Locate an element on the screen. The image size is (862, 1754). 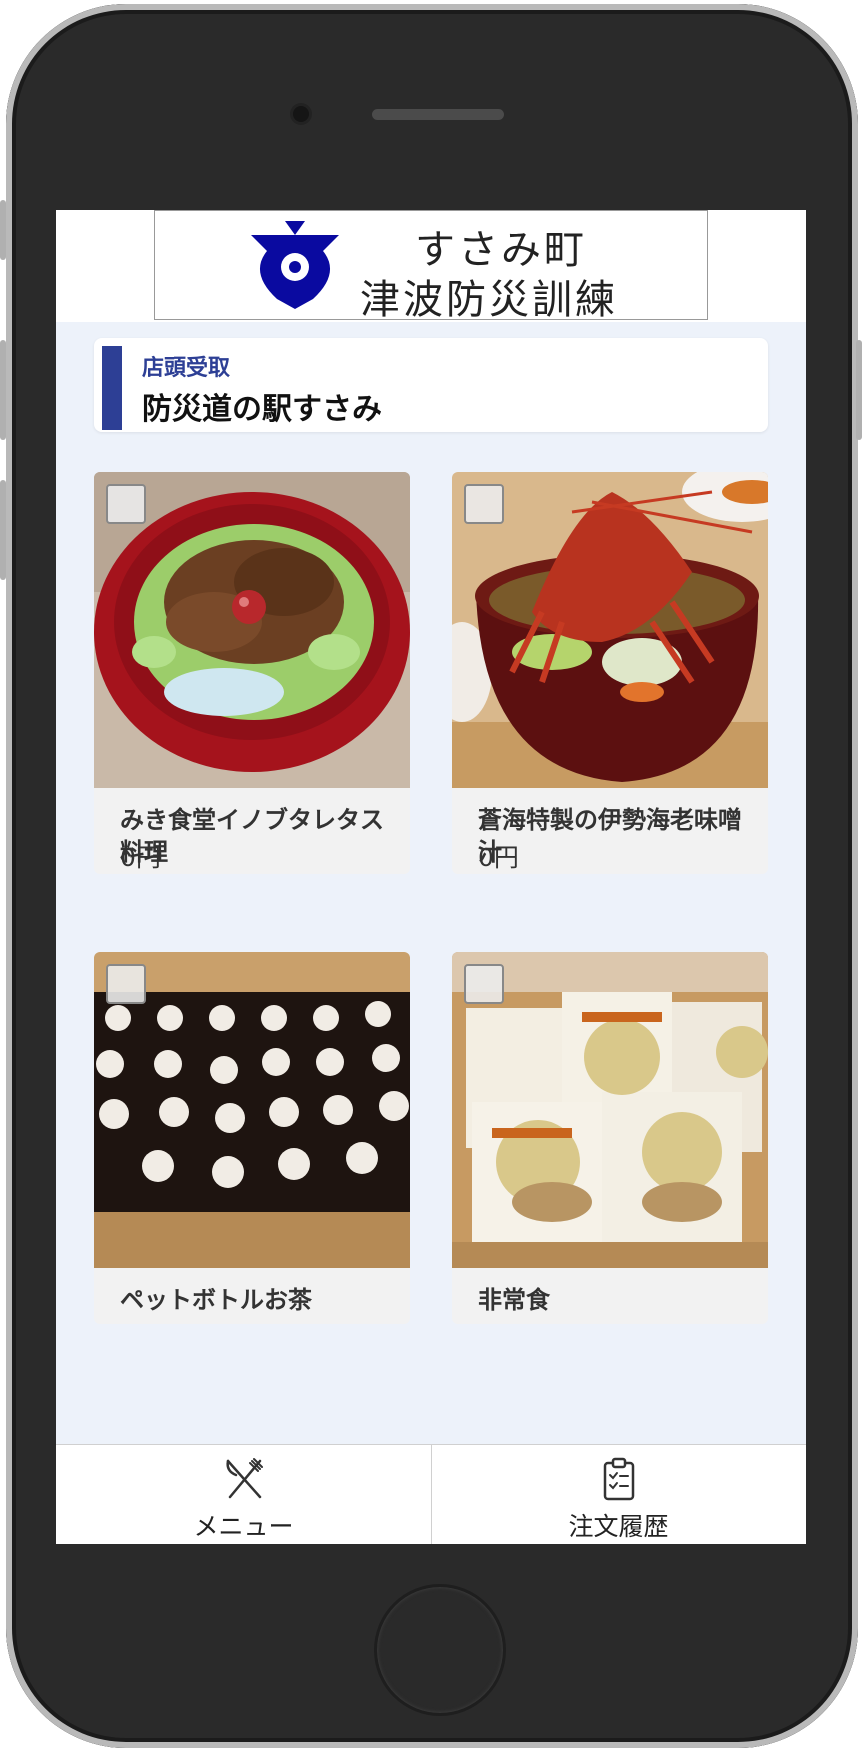
volume-up-button is located at coordinates (3, 390).